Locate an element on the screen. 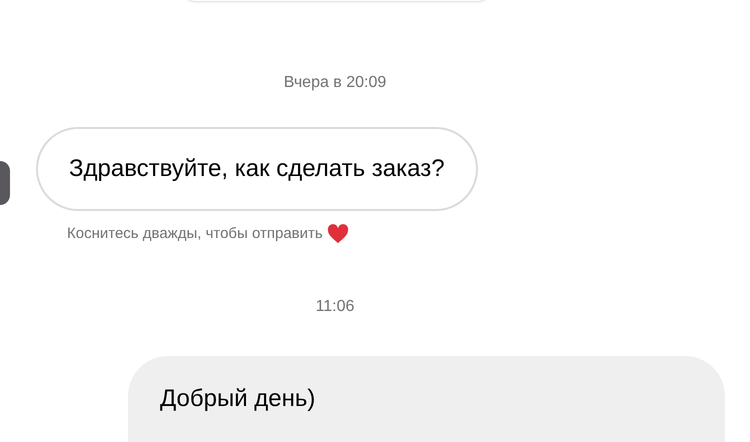 This screenshot has height=442, width=750. hint-text: Коснитесь дважды, чтобы отправить is located at coordinates (195, 234).